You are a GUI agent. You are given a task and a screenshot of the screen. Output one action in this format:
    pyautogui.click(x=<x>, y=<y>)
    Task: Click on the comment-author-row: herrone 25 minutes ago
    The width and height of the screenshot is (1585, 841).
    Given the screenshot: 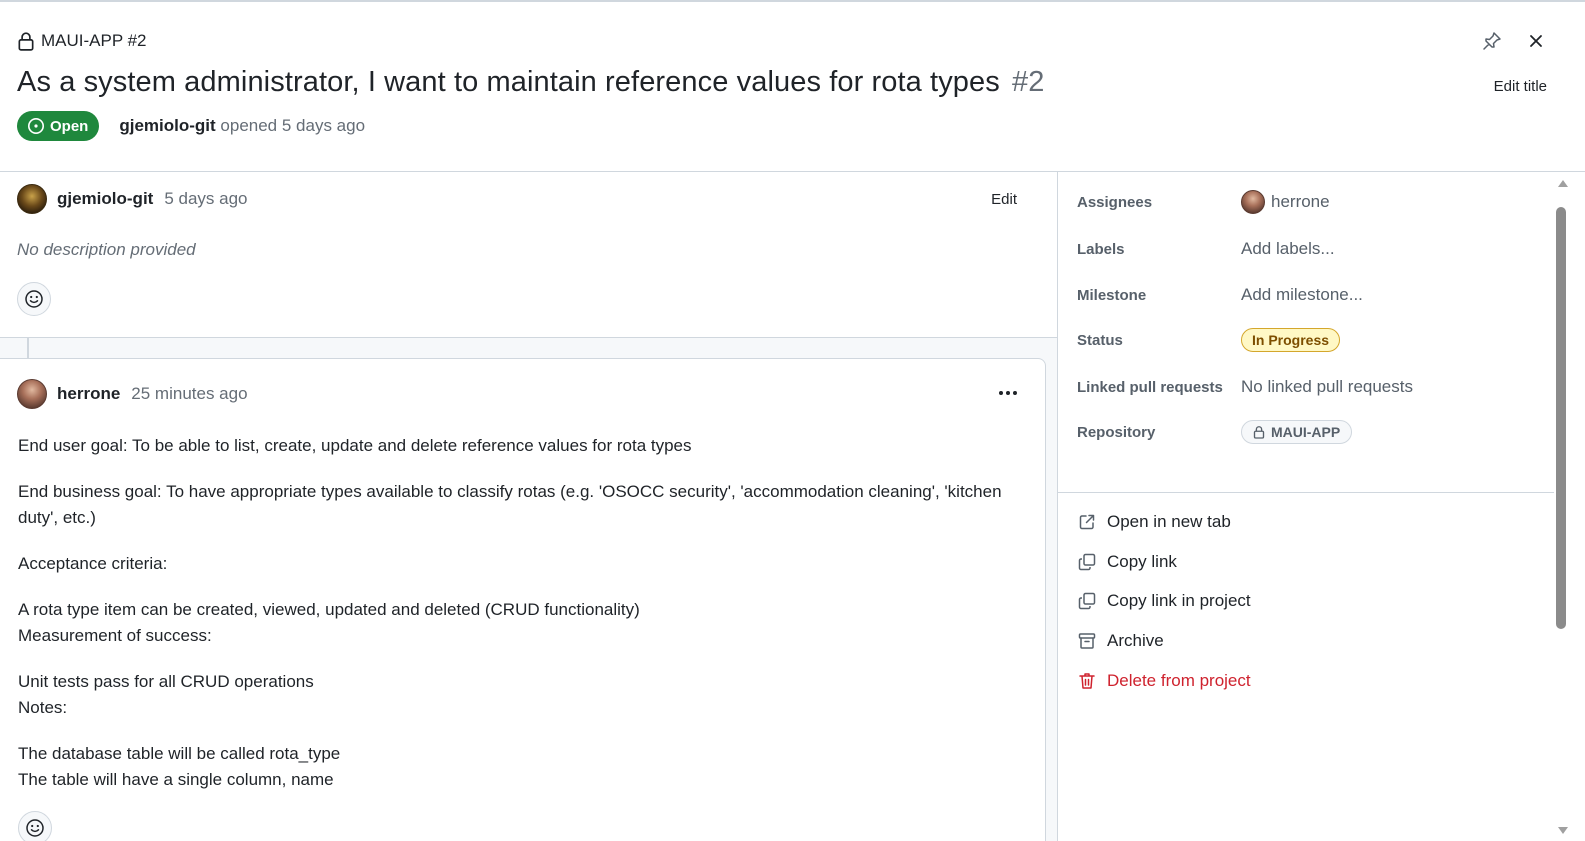 What is the action you would take?
    pyautogui.click(x=132, y=394)
    